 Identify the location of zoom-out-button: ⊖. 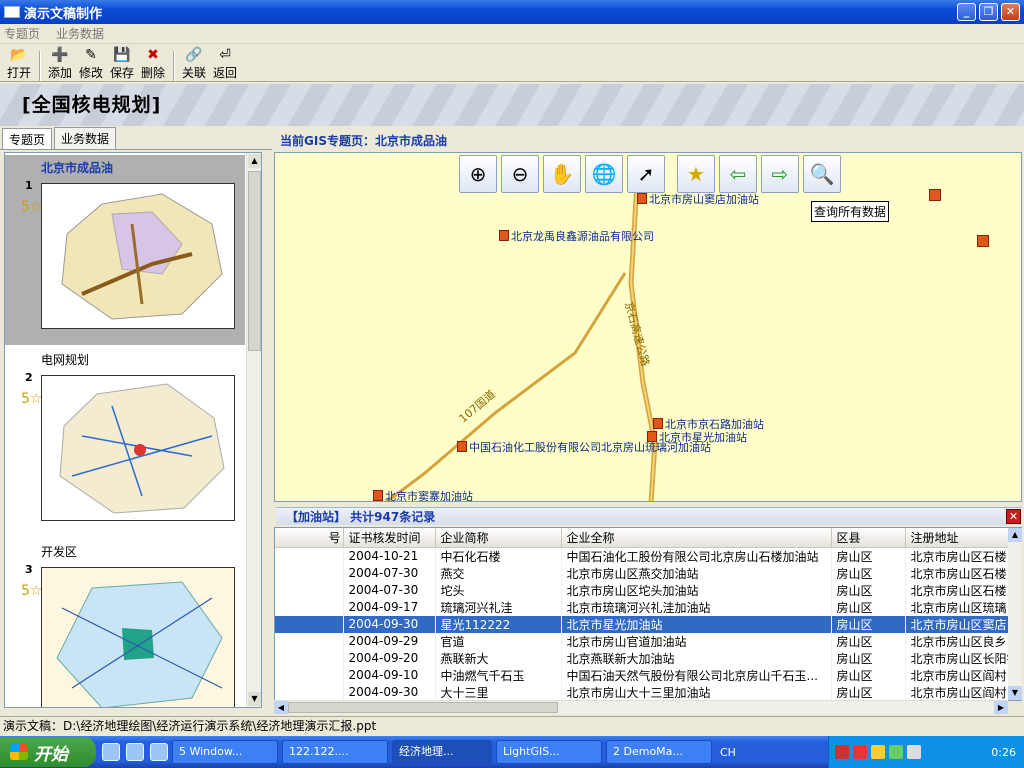
(520, 174).